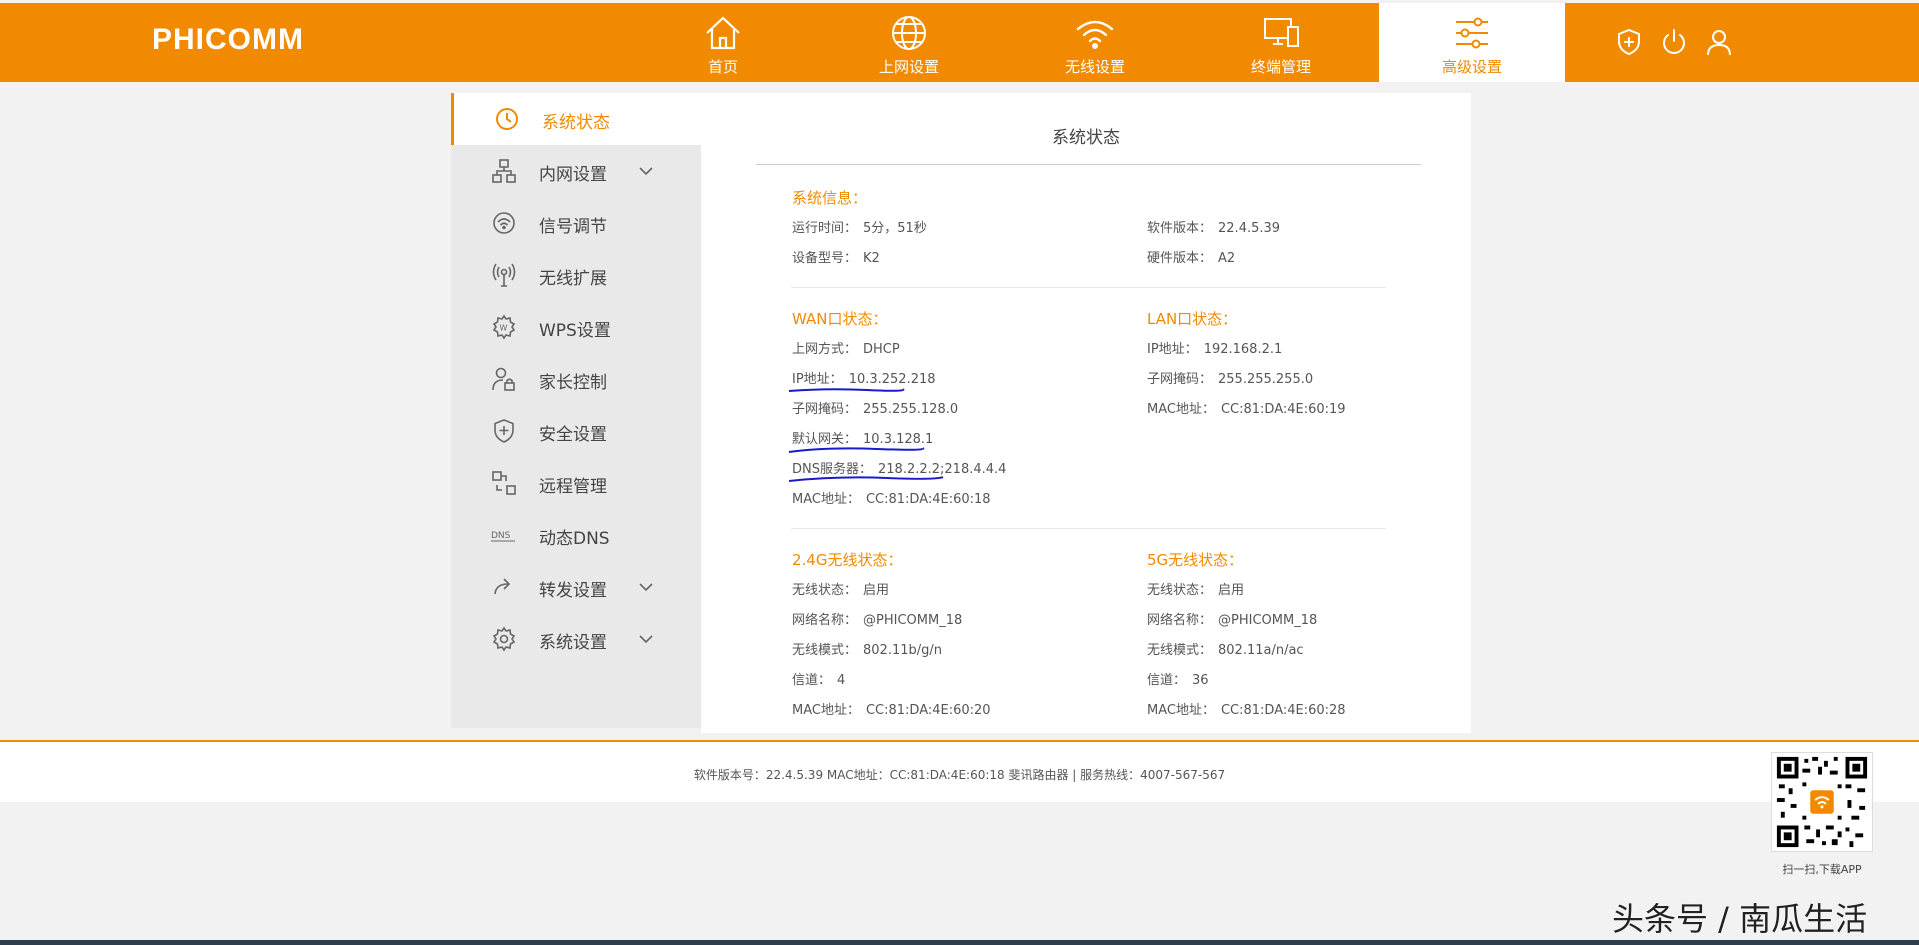  What do you see at coordinates (503, 379) in the screenshot?
I see `parent-lock-icon` at bounding box center [503, 379].